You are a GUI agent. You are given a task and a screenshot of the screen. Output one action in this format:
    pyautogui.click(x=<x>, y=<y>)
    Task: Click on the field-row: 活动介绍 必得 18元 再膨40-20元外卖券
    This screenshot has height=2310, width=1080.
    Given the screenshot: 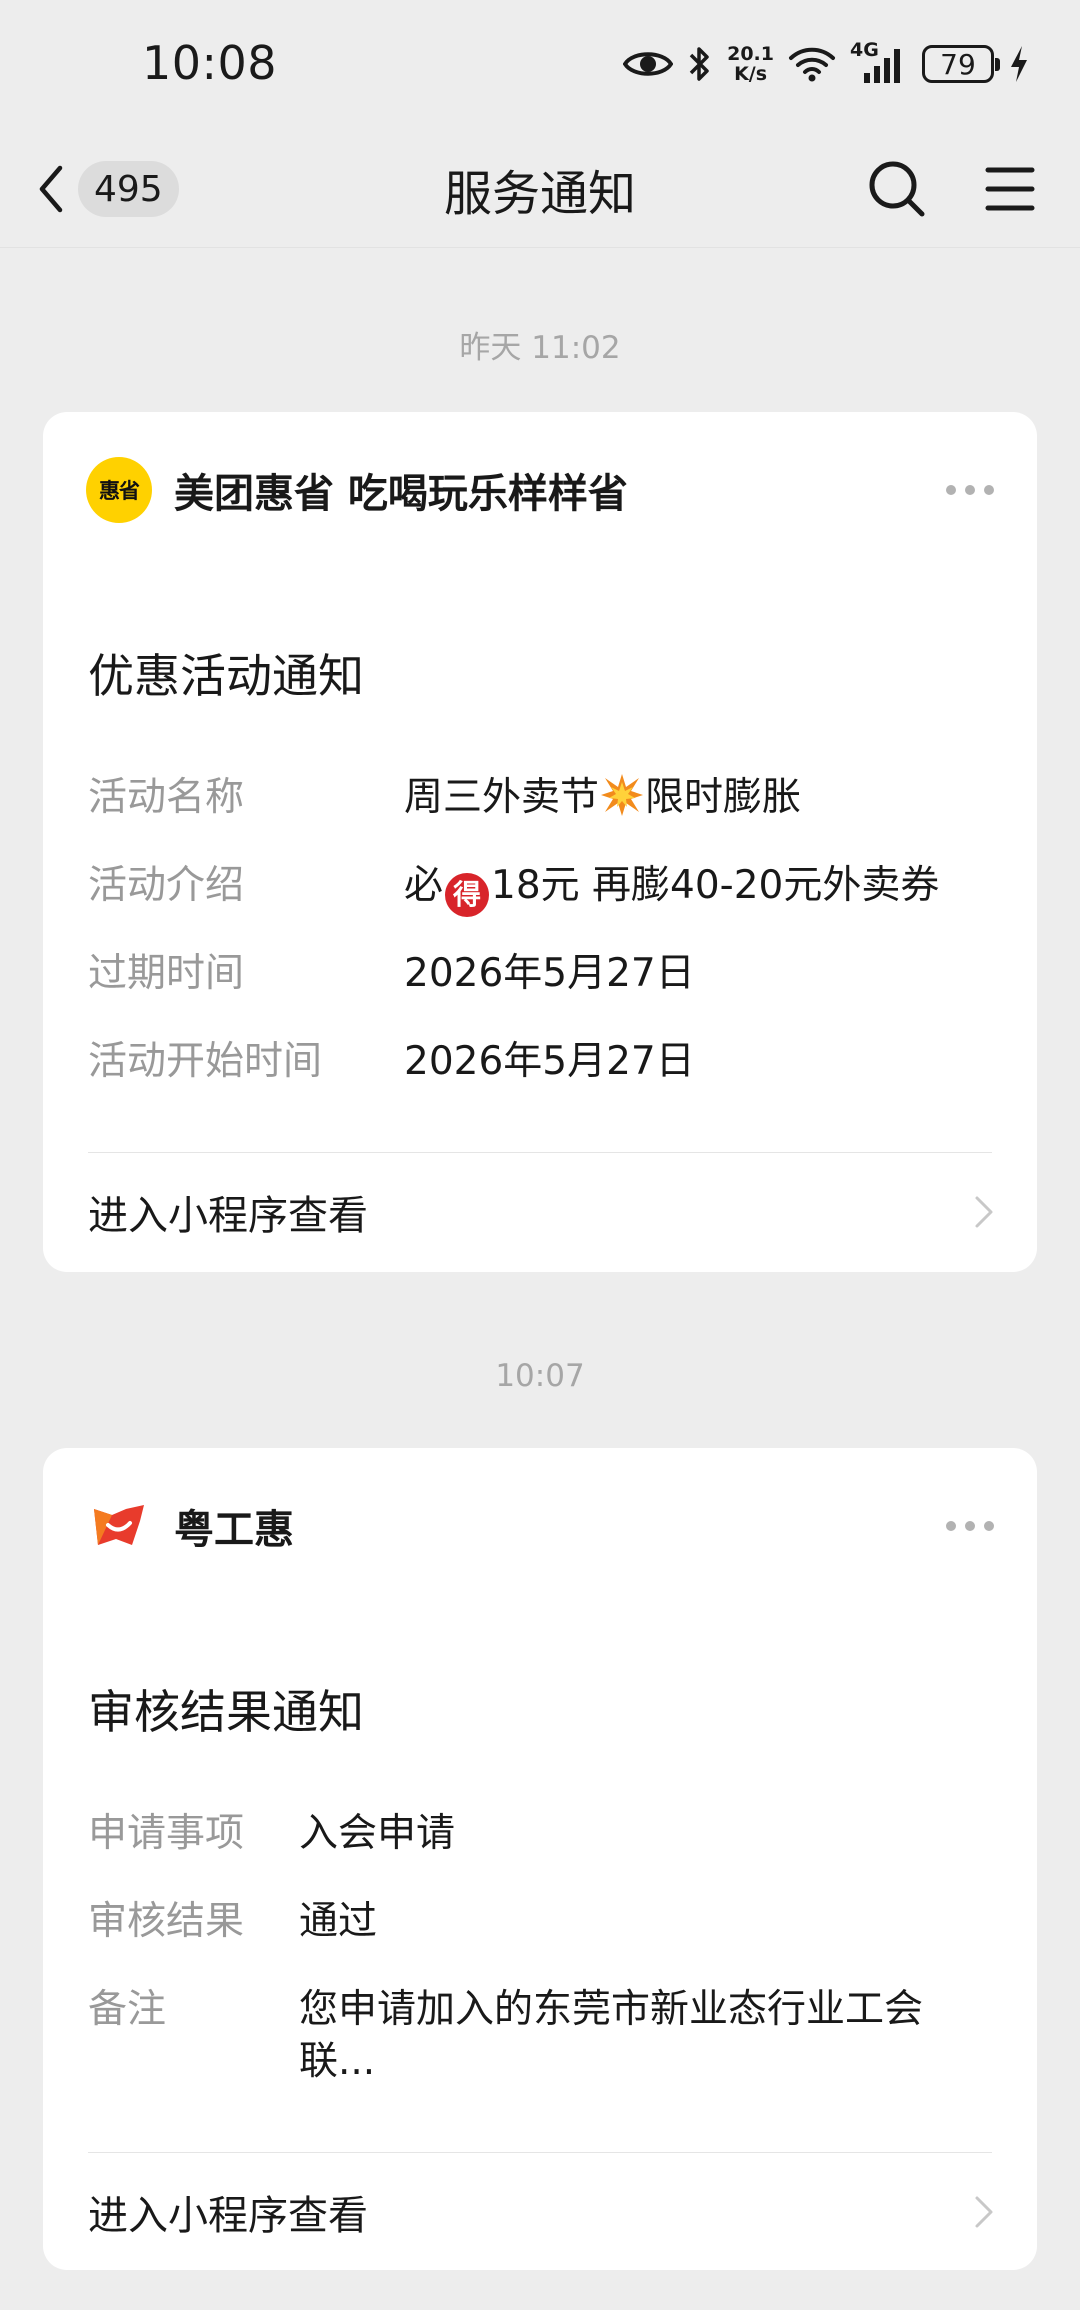 What is the action you would take?
    pyautogui.click(x=540, y=888)
    